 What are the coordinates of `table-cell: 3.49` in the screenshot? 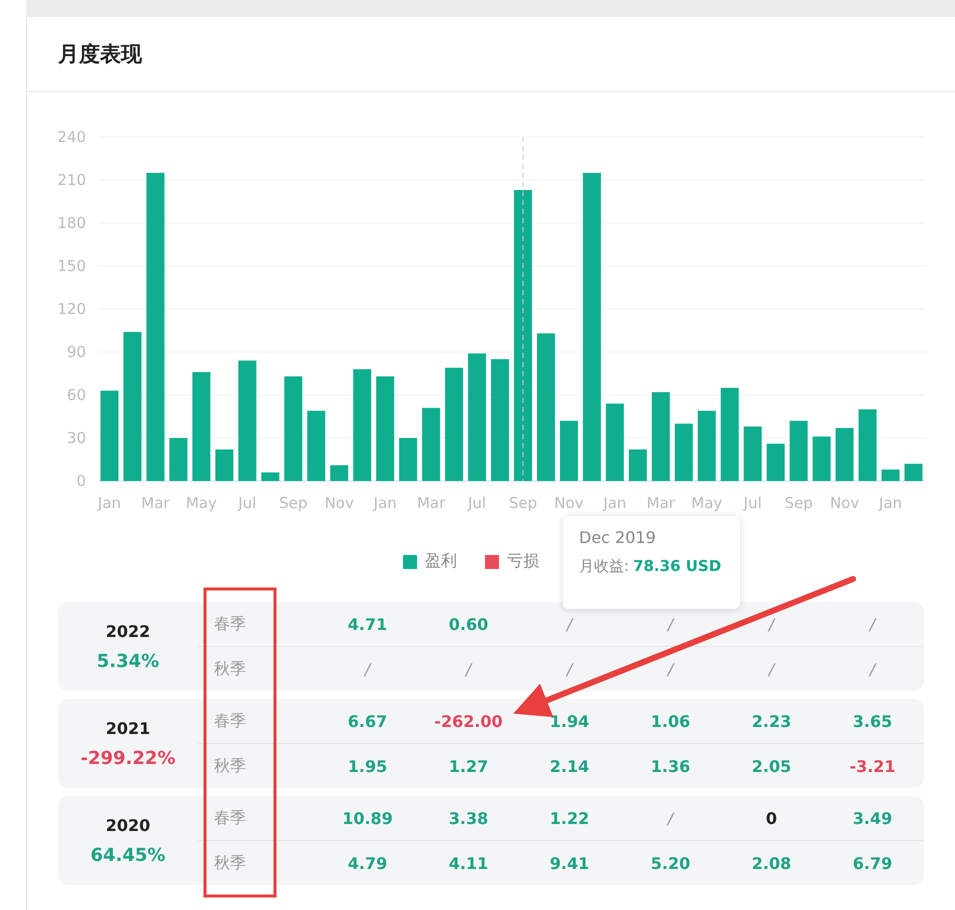 It's located at (872, 818).